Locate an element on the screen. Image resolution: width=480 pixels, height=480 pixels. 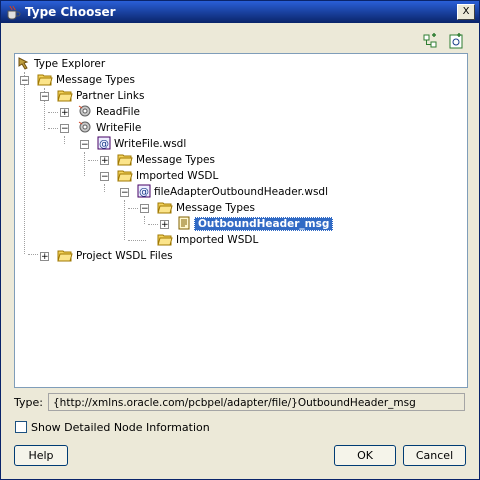
show-detailed-node-info: Show Detailed Node Information is located at coordinates (112, 427).